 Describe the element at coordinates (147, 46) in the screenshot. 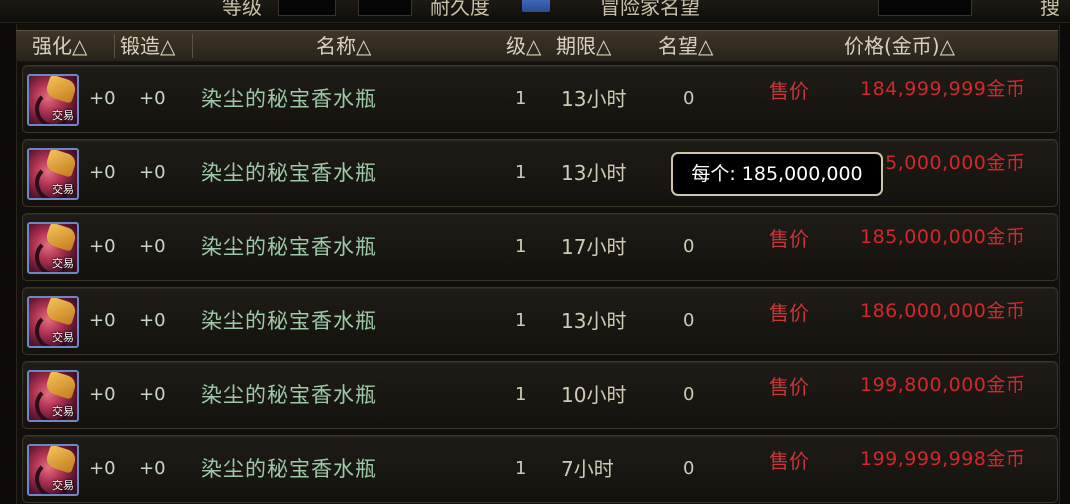

I see `sort-forge-header: 锻造△` at that location.